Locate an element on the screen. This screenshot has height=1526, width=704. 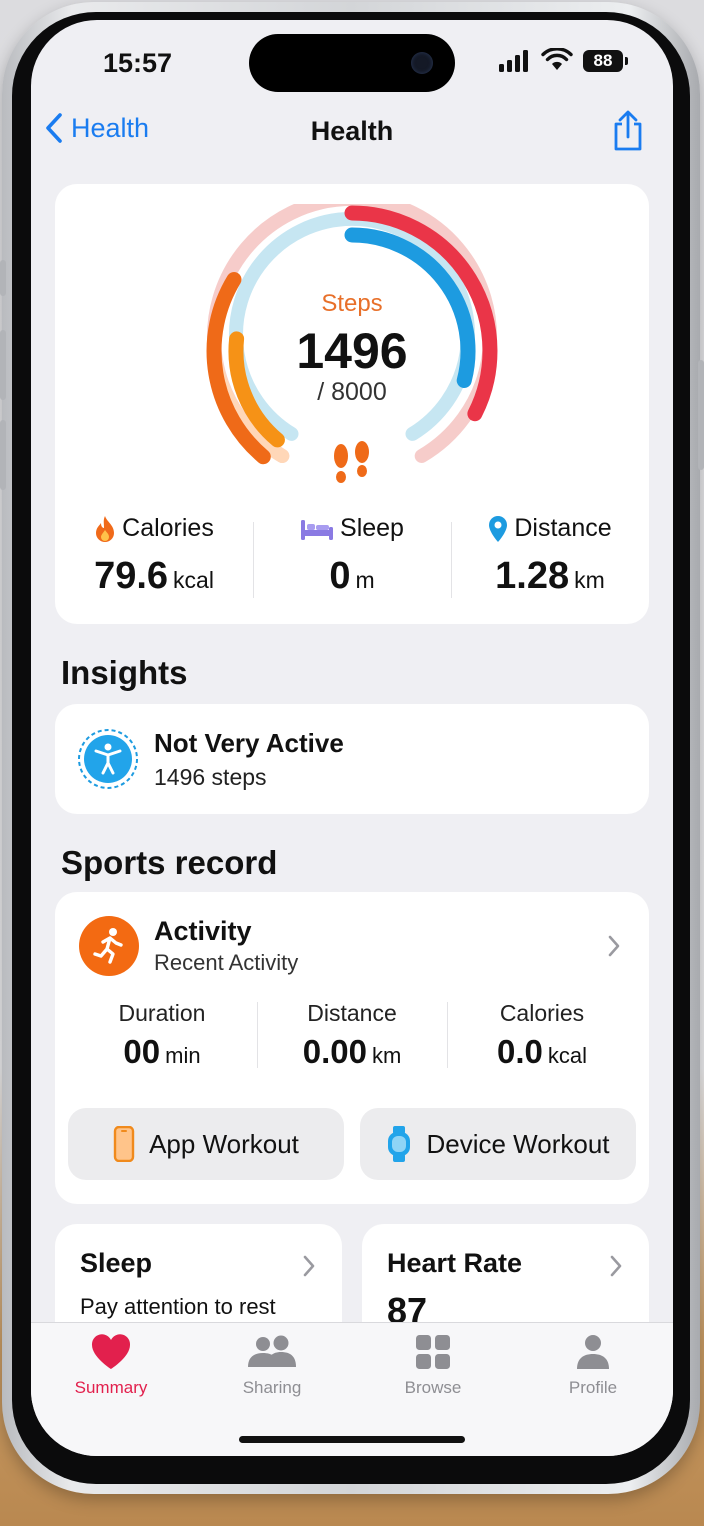
status-bar: 15:57 88 is located at coordinates (352, 60).